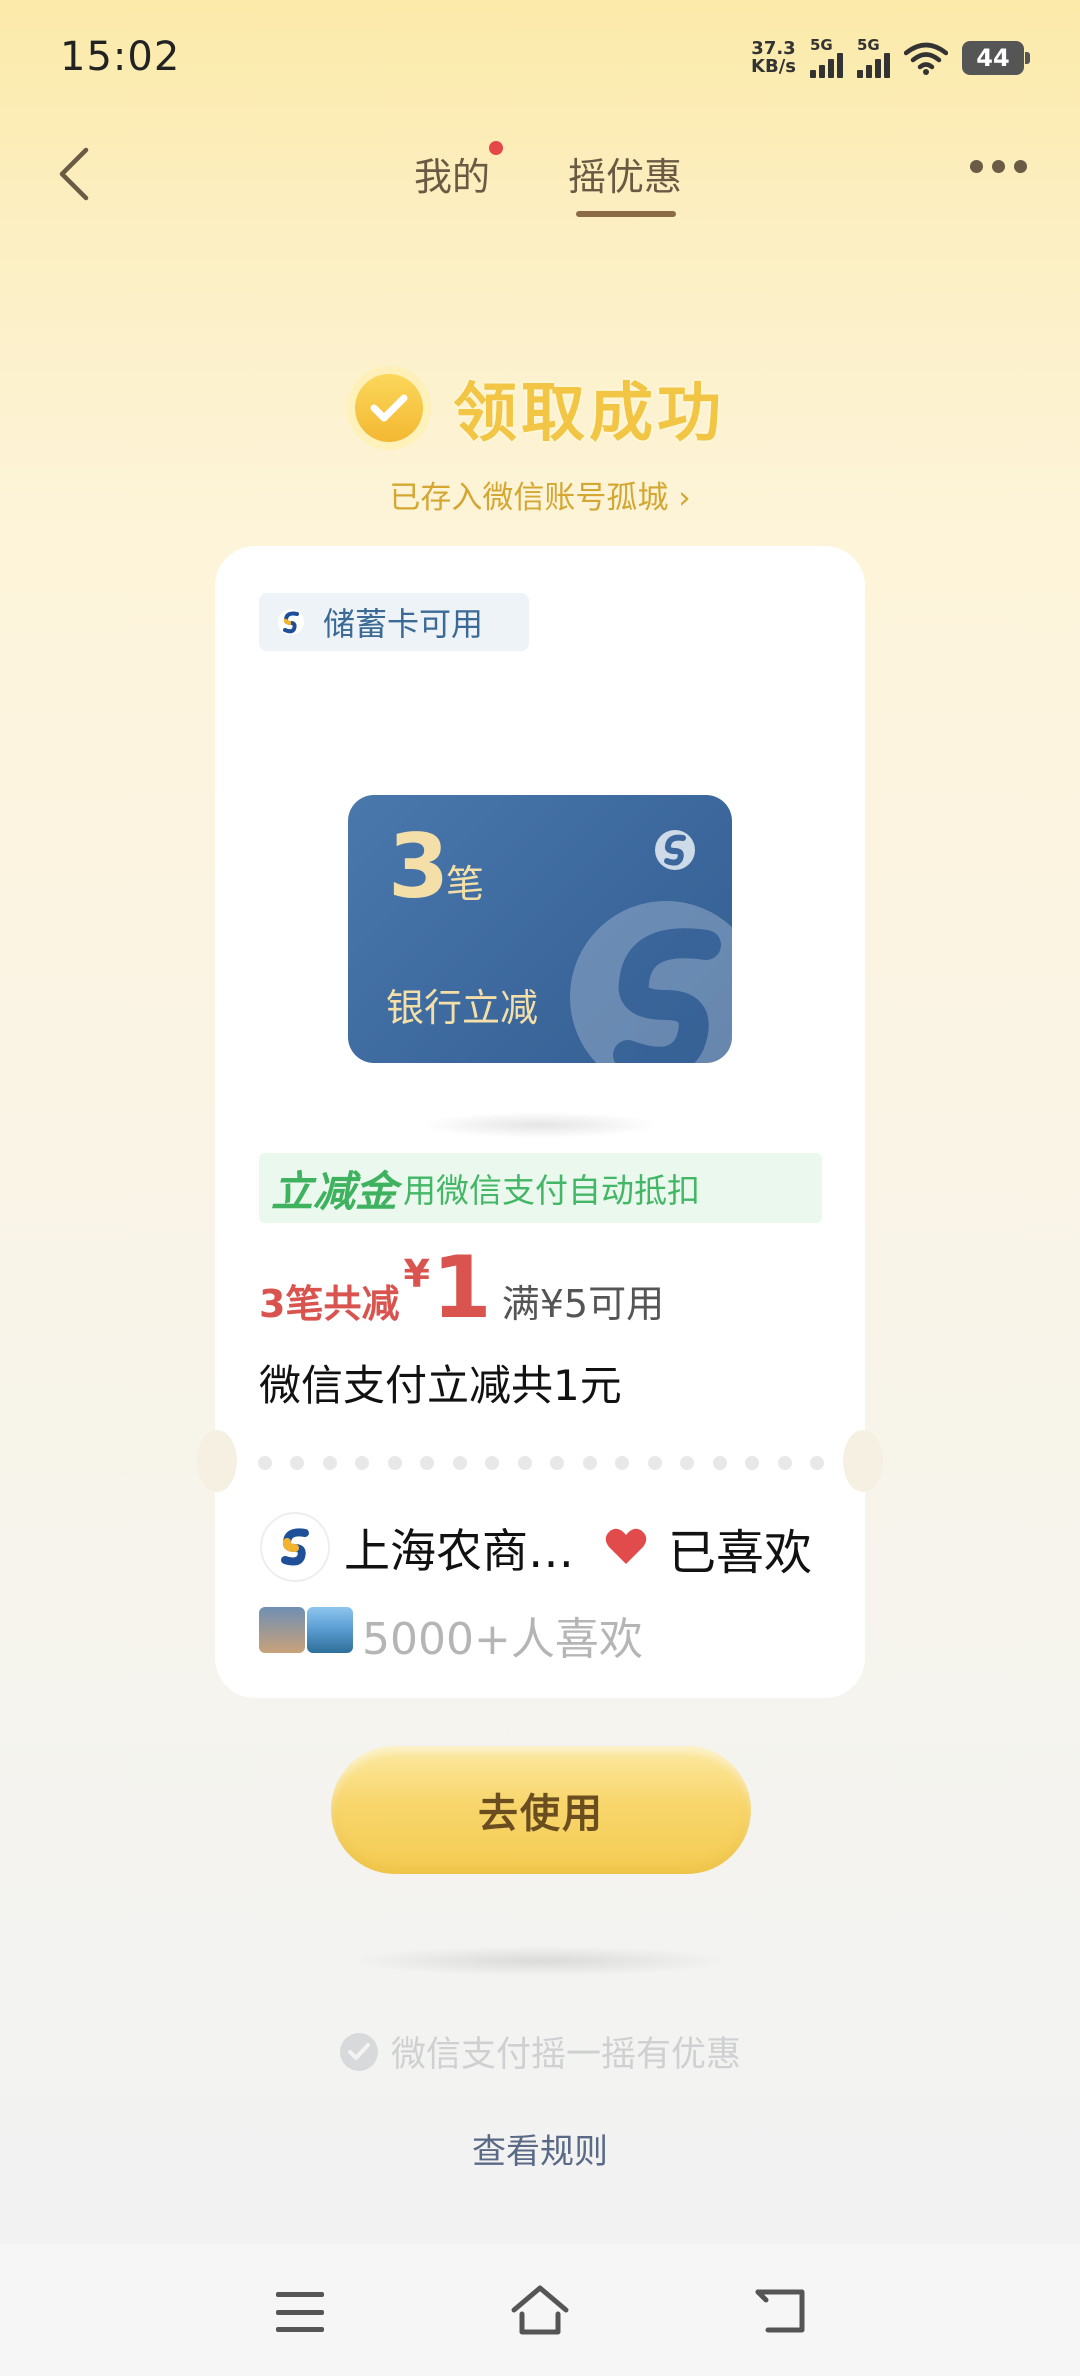  I want to click on discount-description: 用微信支付自动抵扣, so click(552, 1190).